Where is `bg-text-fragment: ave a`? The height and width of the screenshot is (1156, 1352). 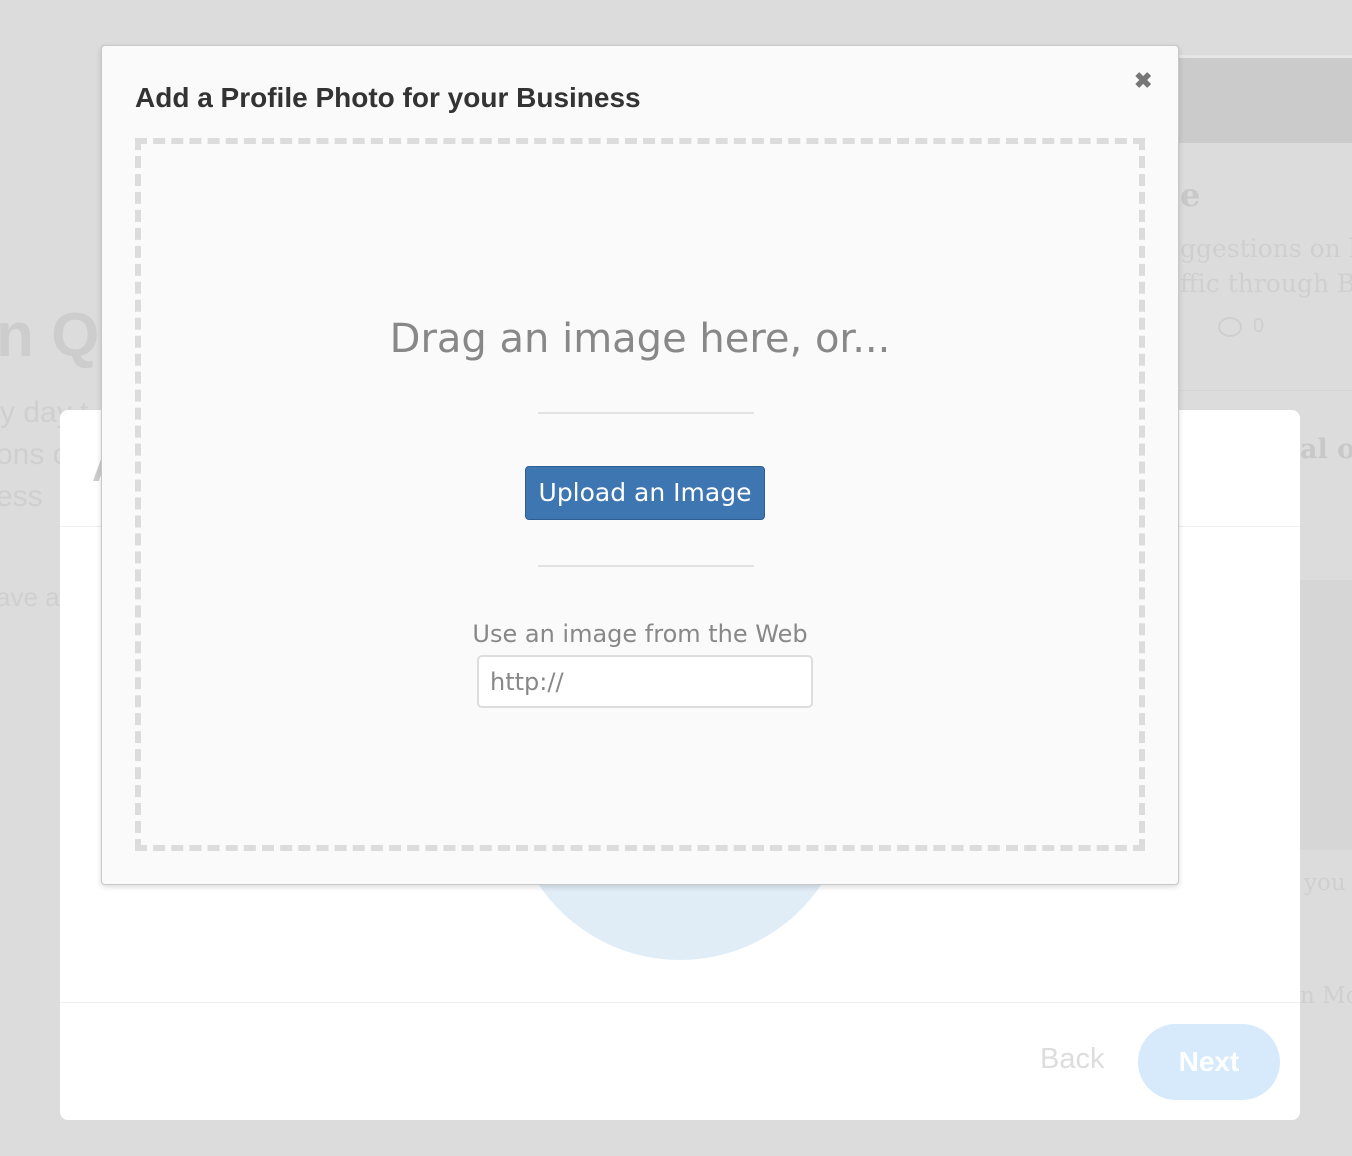
bg-text-fragment: ave a is located at coordinates (30, 597).